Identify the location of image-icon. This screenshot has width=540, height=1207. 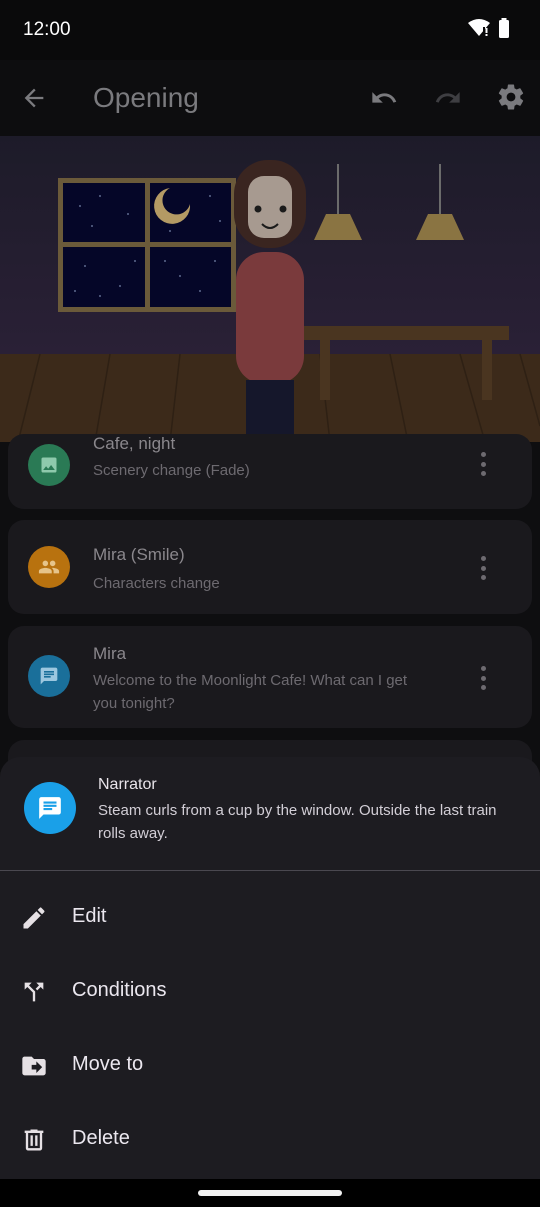
(49, 465).